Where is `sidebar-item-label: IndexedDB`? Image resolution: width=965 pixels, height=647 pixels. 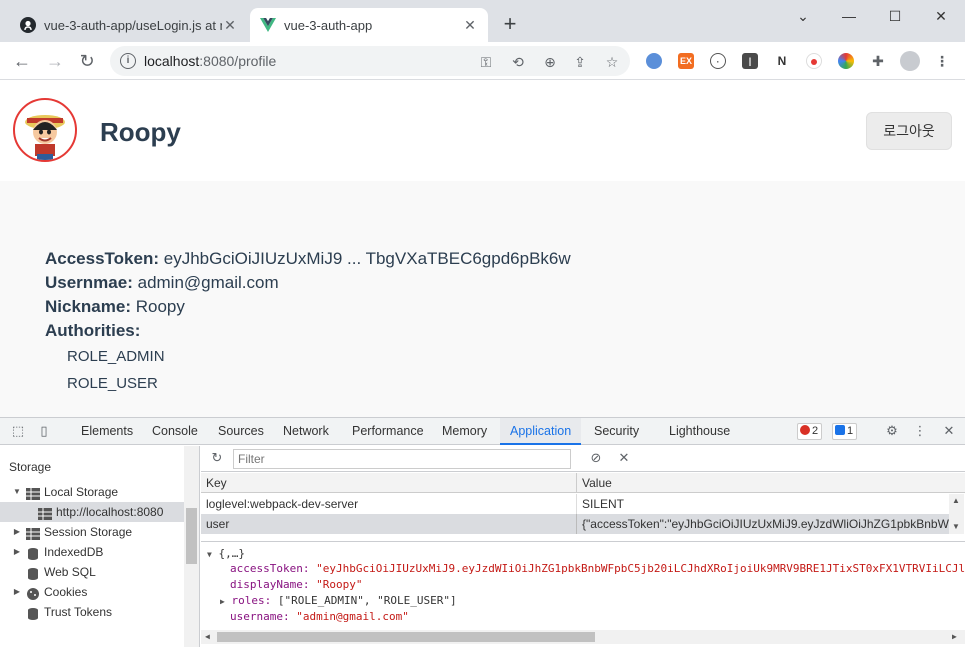 sidebar-item-label: IndexedDB is located at coordinates (74, 552).